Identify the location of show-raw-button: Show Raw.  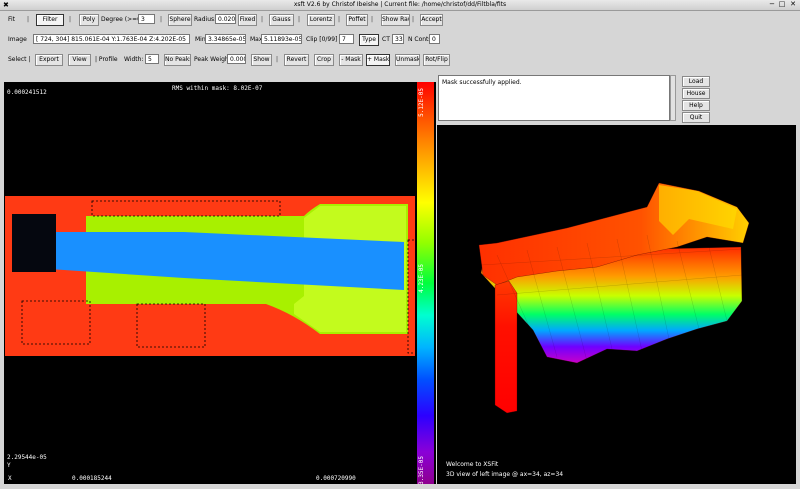
(395, 20).